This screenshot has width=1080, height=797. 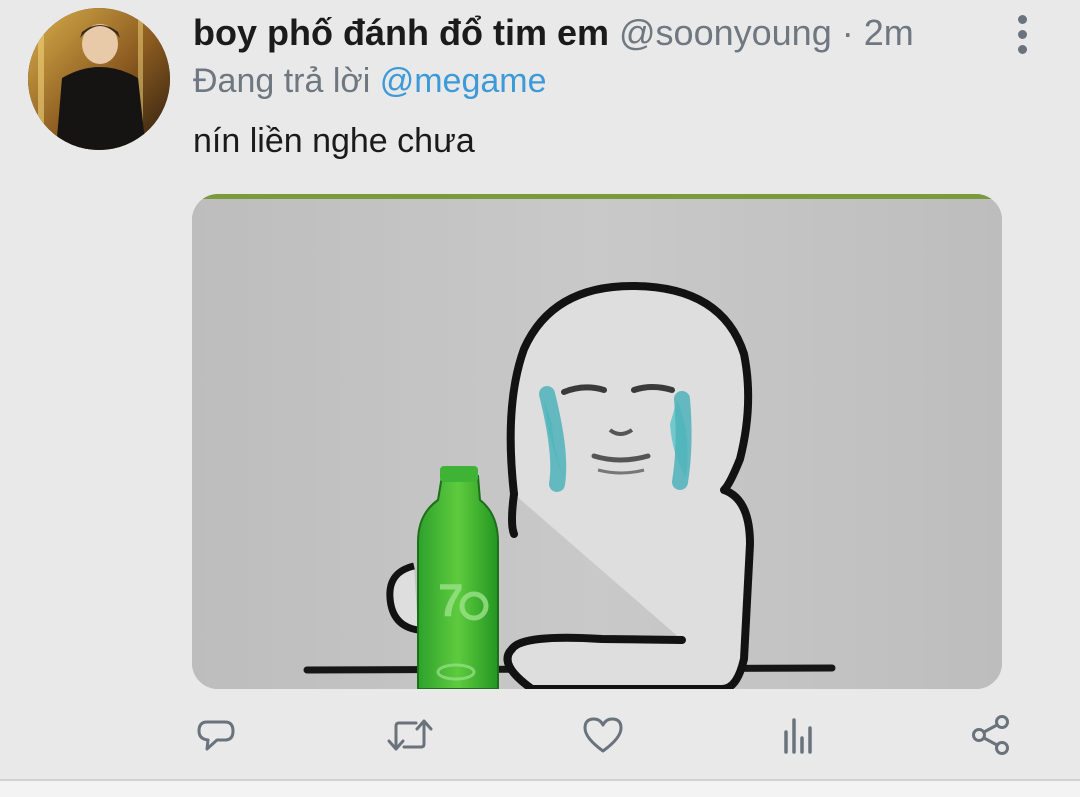 I want to click on analytics-button, so click(x=797, y=735).